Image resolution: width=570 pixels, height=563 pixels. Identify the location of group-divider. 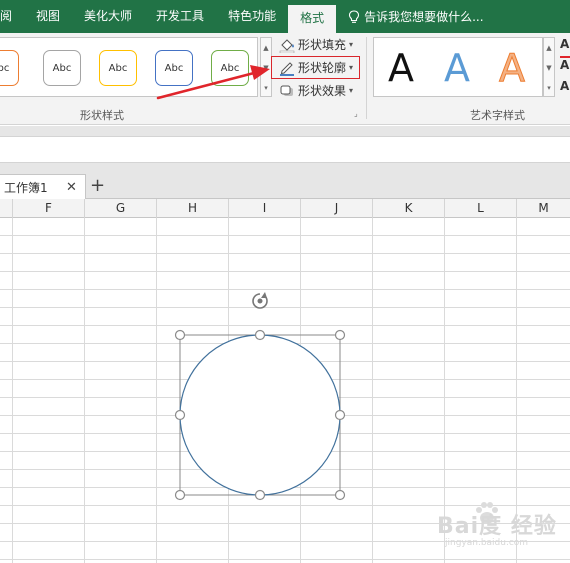
(366, 78).